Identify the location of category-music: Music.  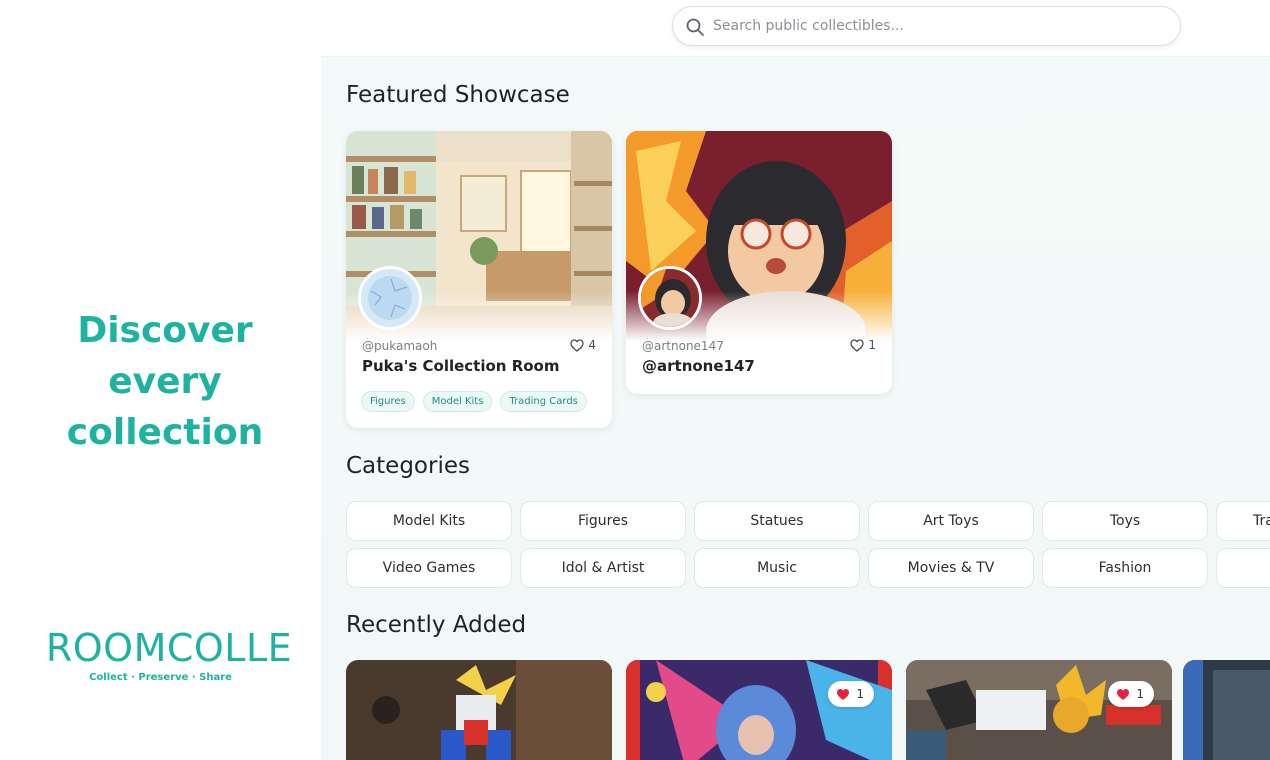
(777, 568).